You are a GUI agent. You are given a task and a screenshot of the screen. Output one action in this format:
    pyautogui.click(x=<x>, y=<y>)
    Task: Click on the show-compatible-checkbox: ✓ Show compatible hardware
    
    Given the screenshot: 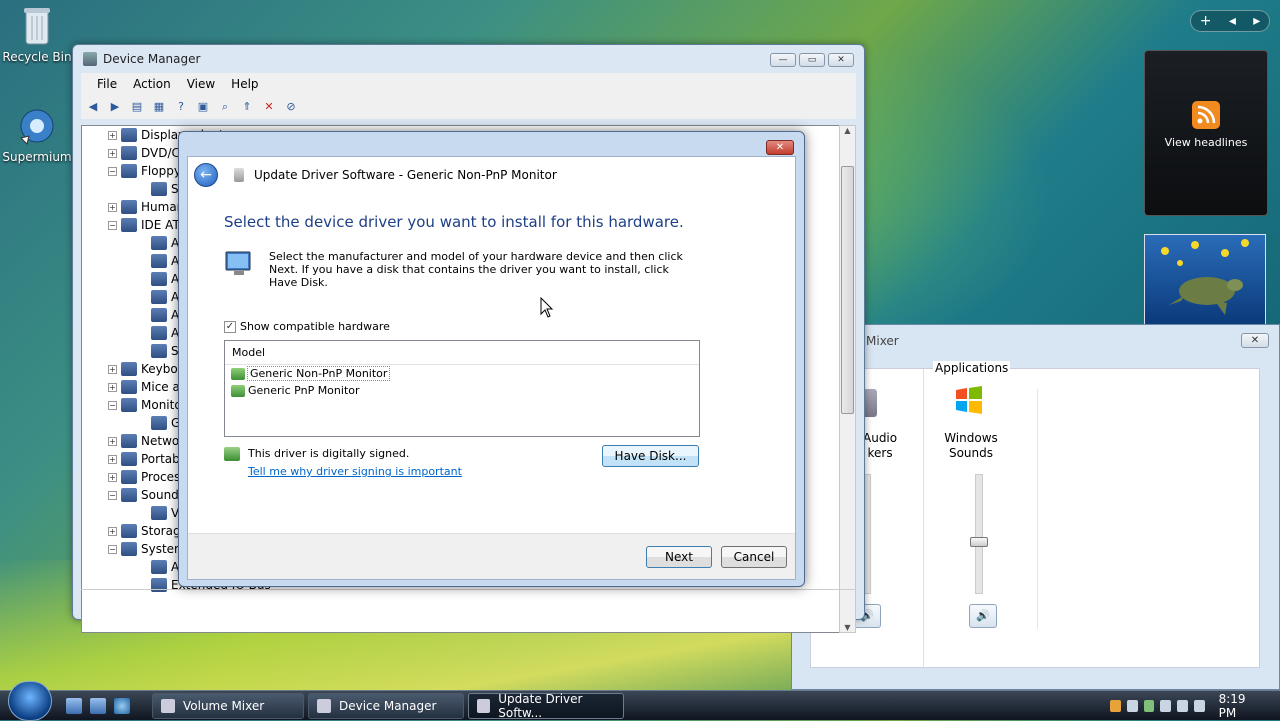 What is the action you would take?
    pyautogui.click(x=307, y=326)
    